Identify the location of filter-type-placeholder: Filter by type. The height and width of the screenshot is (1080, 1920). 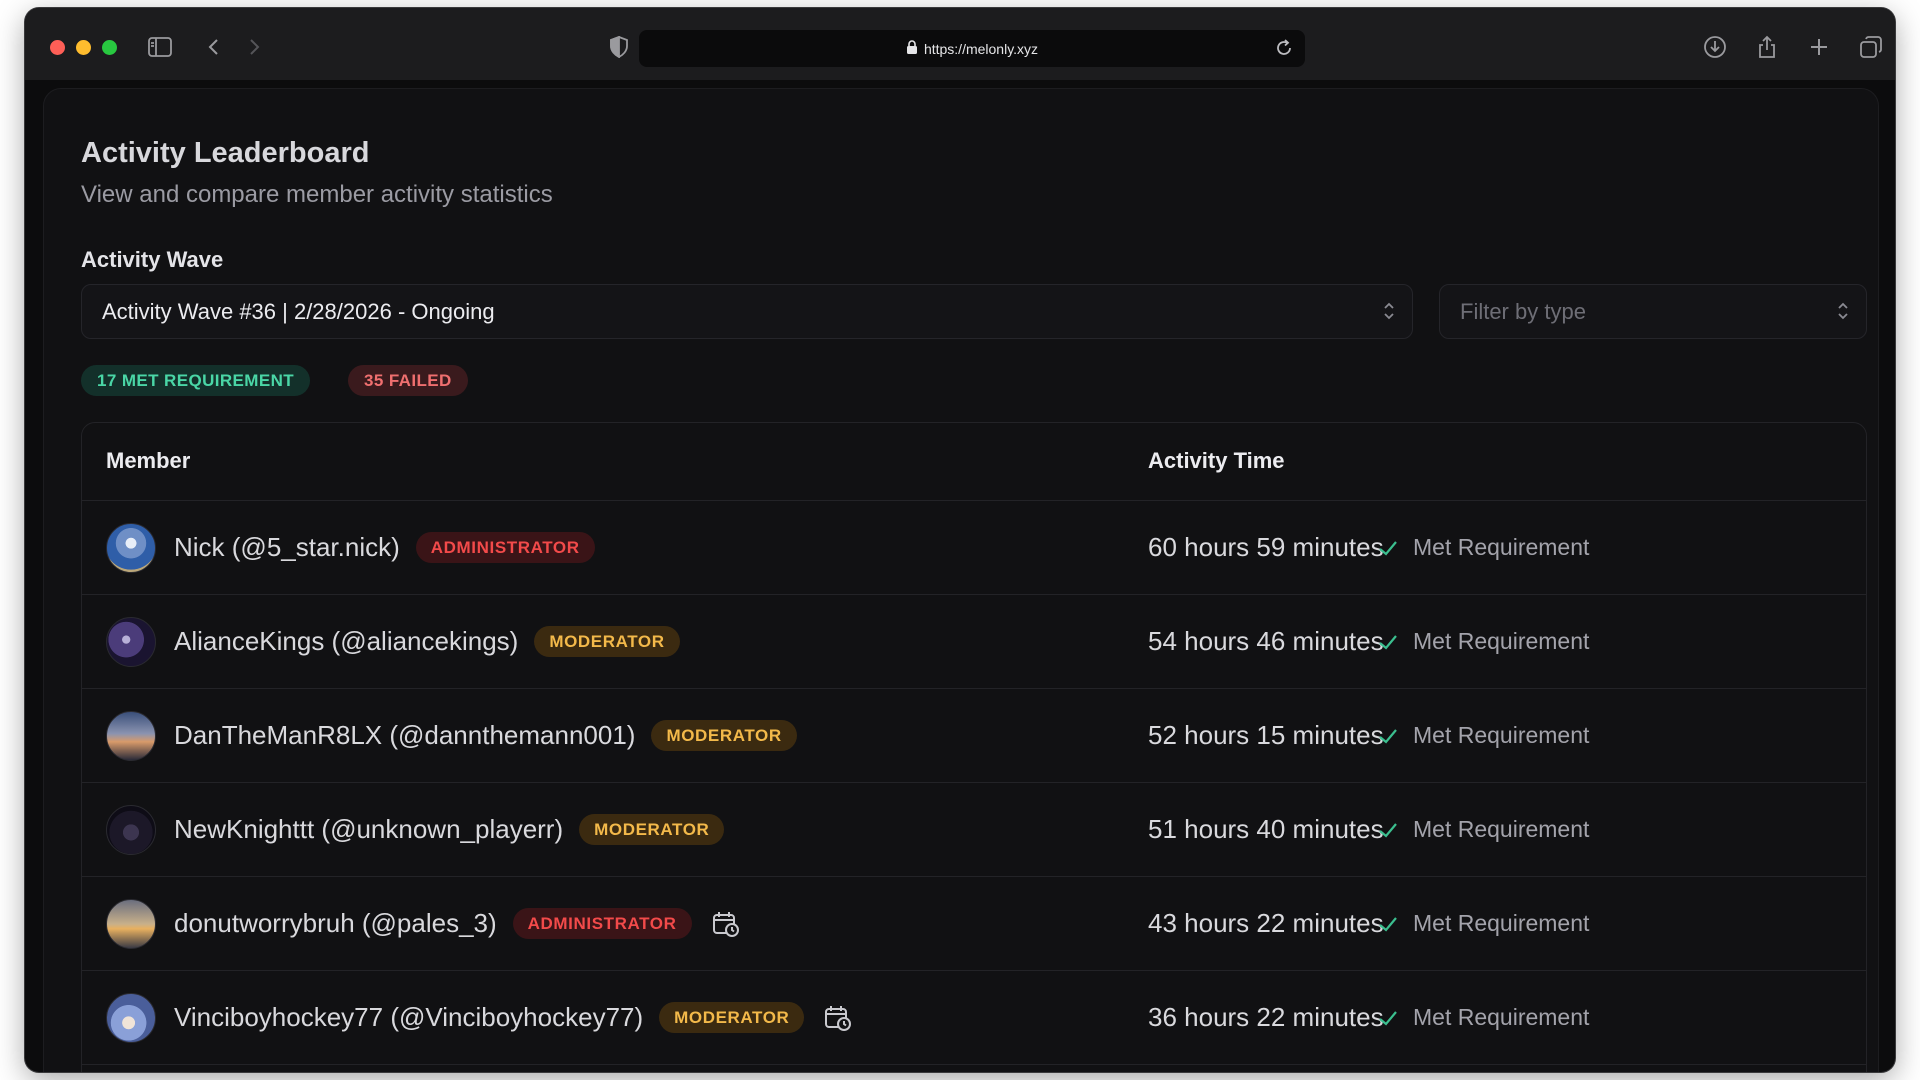
(1523, 311).